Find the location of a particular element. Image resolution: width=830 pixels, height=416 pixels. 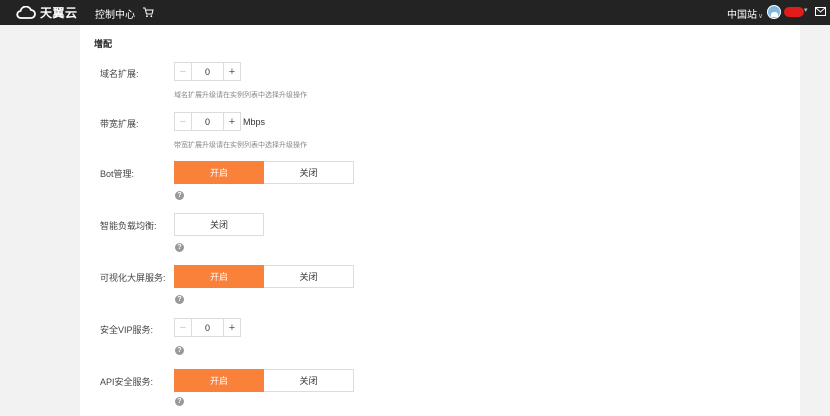

domain-ext-label: 域名扩展: is located at coordinates (119, 74).